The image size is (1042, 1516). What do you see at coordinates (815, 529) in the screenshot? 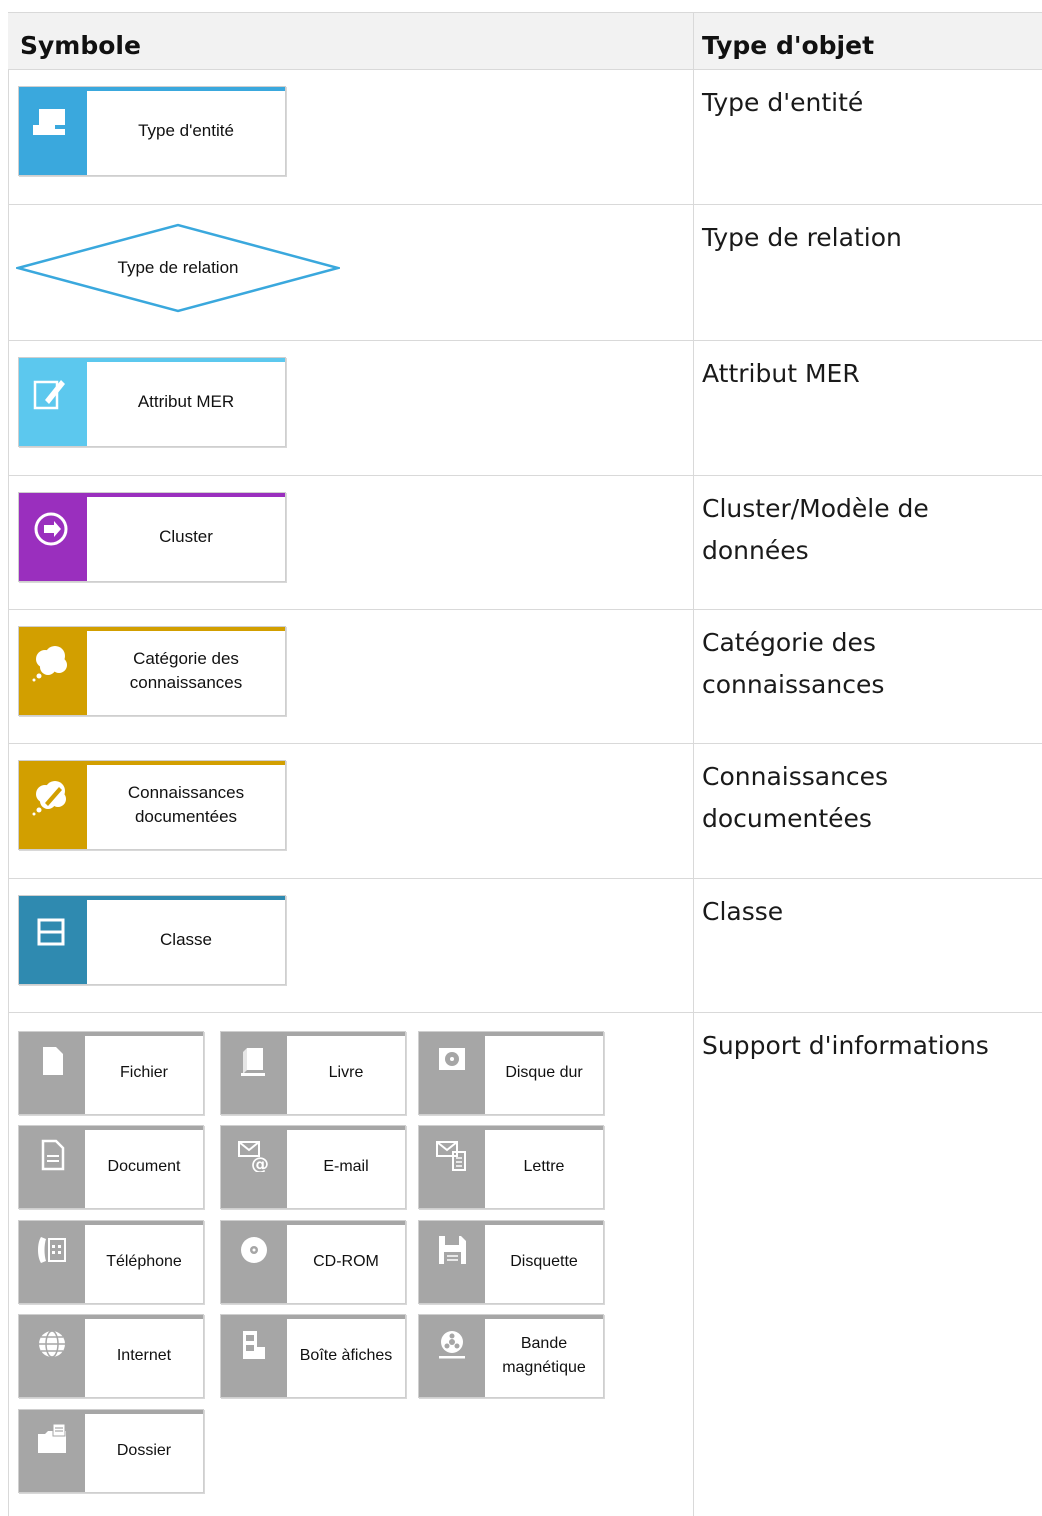
I see `object-type: Cluster/Modèle de données` at bounding box center [815, 529].